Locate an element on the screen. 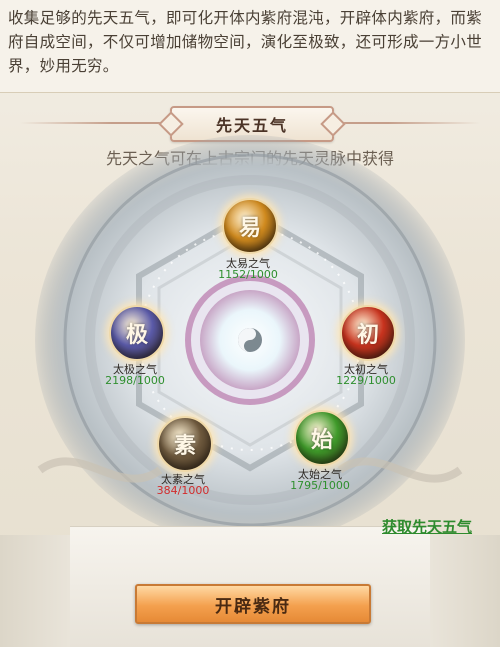 This screenshot has height=647, width=500. qi-count-shi: 1795/1000 is located at coordinates (320, 485).